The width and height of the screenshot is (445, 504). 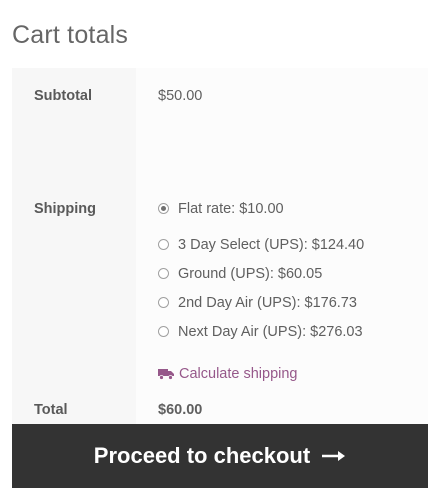 What do you see at coordinates (271, 245) in the screenshot?
I see `shipping-option-label: 3 Day Select (UPS): $124.40` at bounding box center [271, 245].